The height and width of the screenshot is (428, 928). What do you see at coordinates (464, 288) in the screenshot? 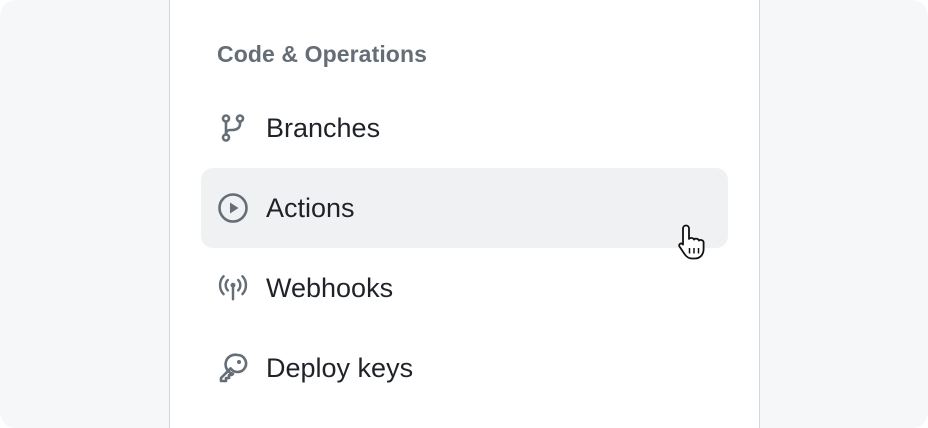
I see `sidebar-item-webhooks: Webhooks` at bounding box center [464, 288].